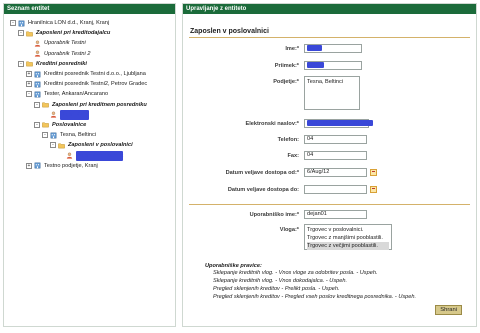  What do you see at coordinates (65, 43) in the screenshot?
I see `tree-node-label: Uporabnik Testni` at bounding box center [65, 43].